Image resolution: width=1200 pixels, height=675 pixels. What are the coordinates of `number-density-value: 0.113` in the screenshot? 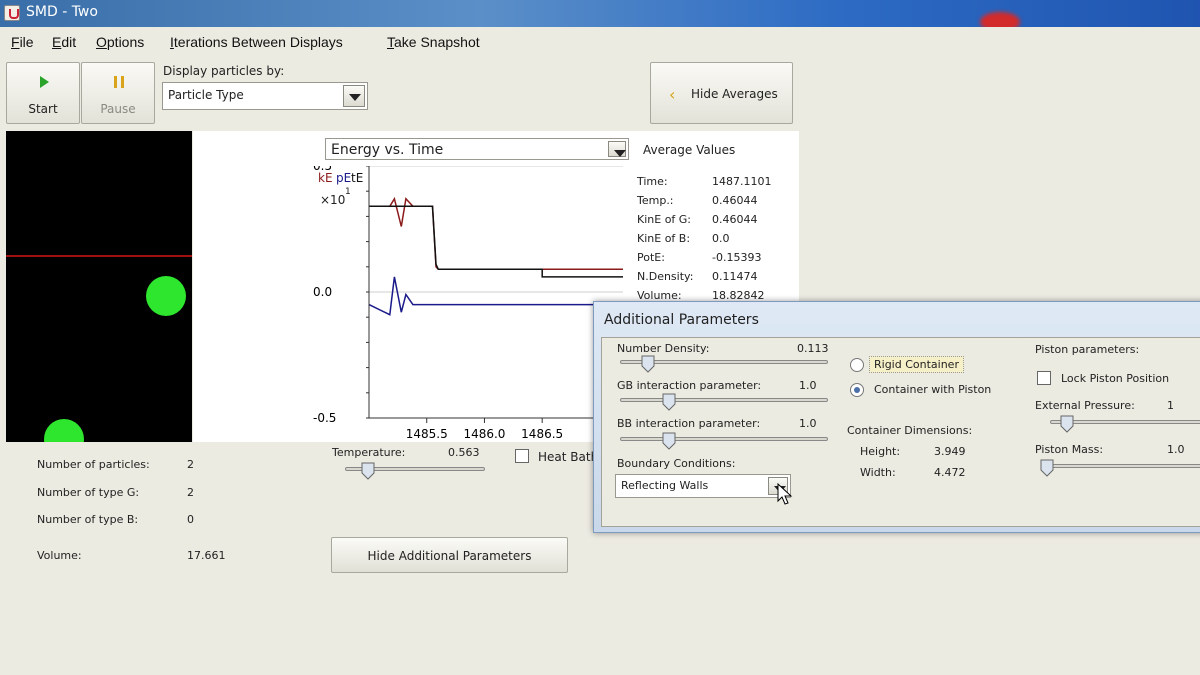 It's located at (813, 348).